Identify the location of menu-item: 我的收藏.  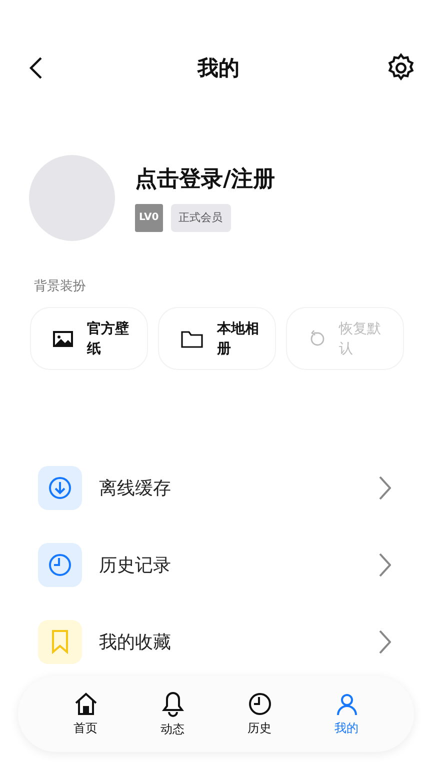
(230, 642).